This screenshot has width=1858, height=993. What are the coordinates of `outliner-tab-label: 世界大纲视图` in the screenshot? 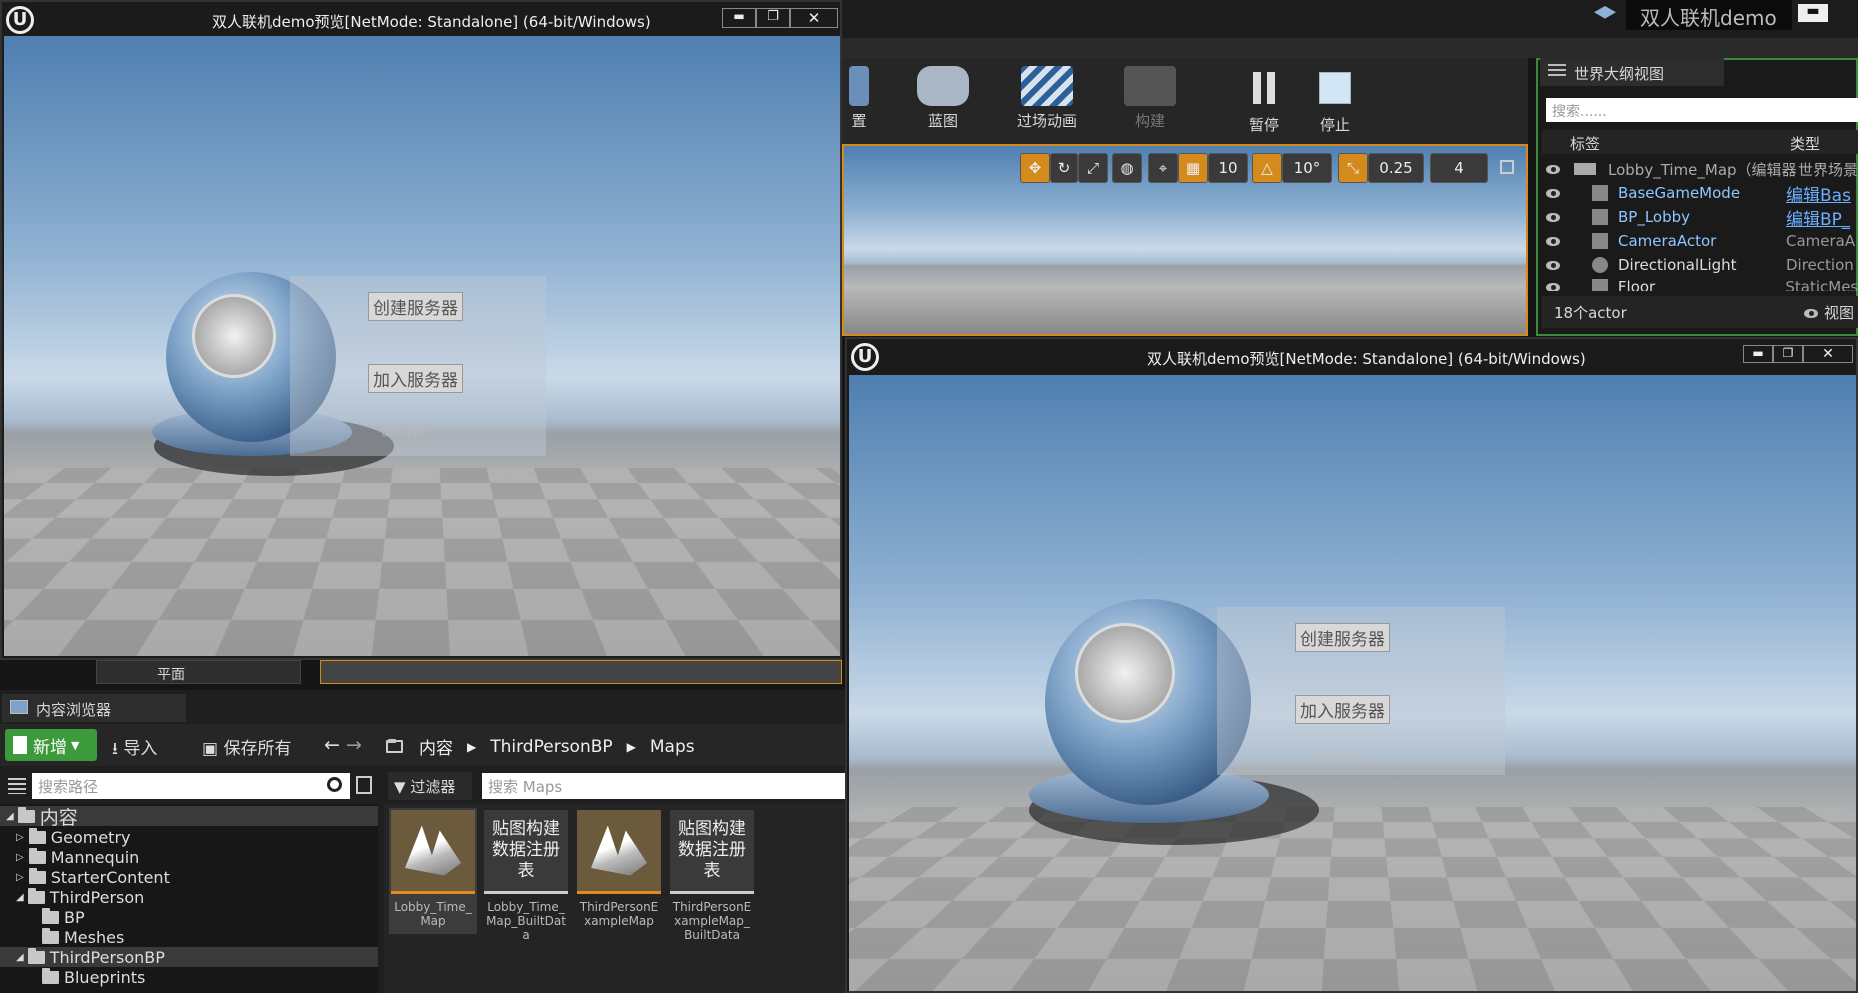 It's located at (1619, 74).